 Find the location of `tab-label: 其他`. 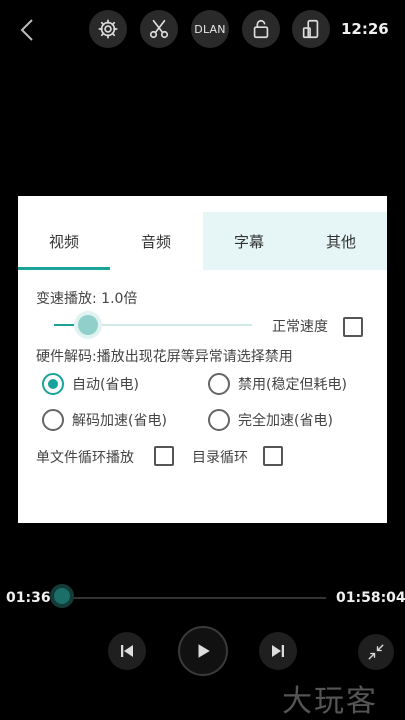

tab-label: 其他 is located at coordinates (340, 241).